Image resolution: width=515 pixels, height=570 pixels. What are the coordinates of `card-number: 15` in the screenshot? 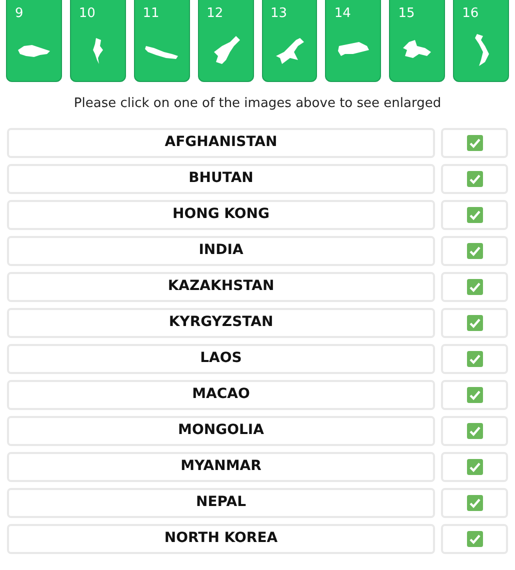 It's located at (406, 13).